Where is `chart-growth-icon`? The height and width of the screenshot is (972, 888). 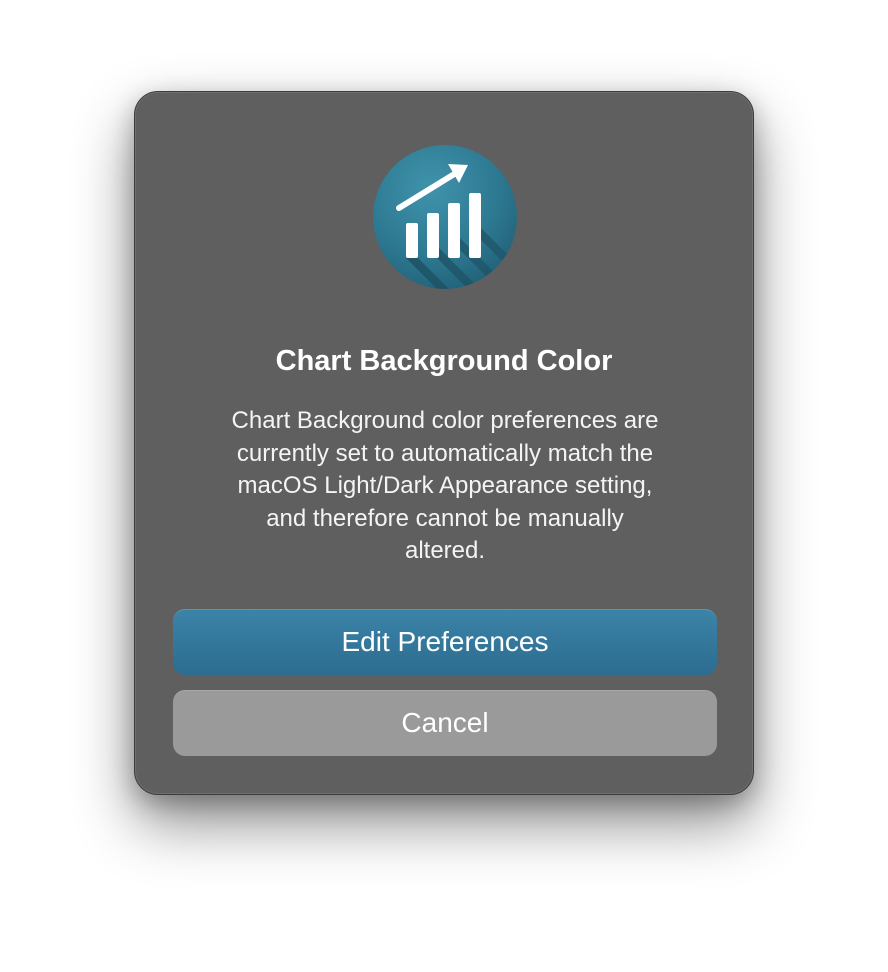
chart-growth-icon is located at coordinates (445, 217).